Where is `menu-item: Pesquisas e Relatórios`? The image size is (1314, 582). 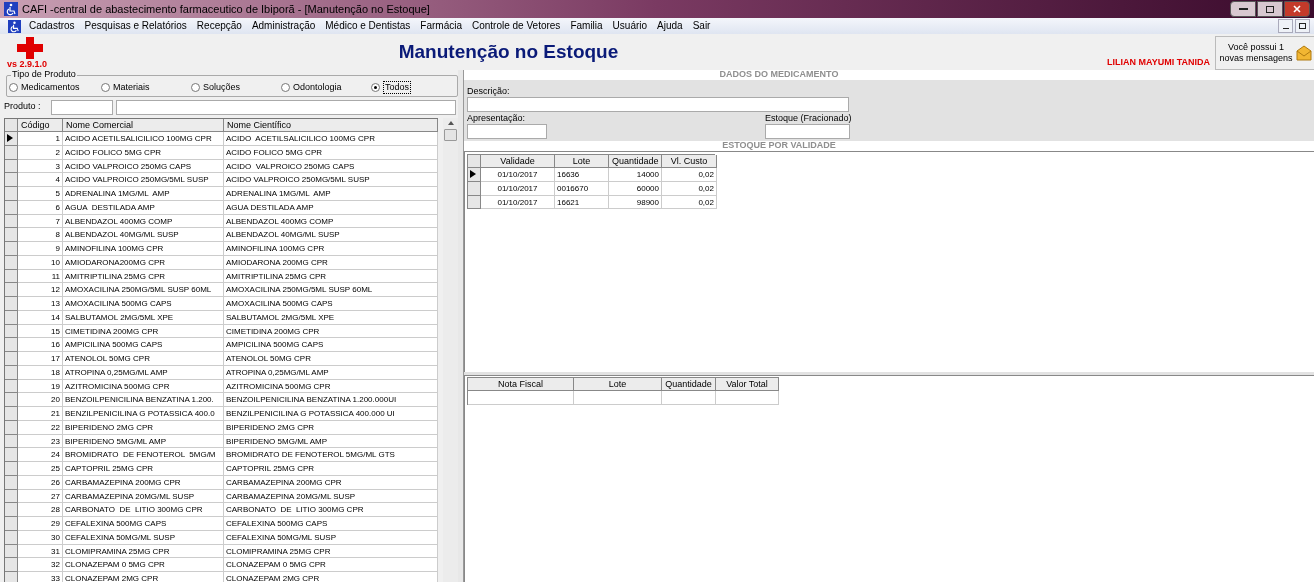
menu-item: Pesquisas e Relatórios is located at coordinates (135, 26).